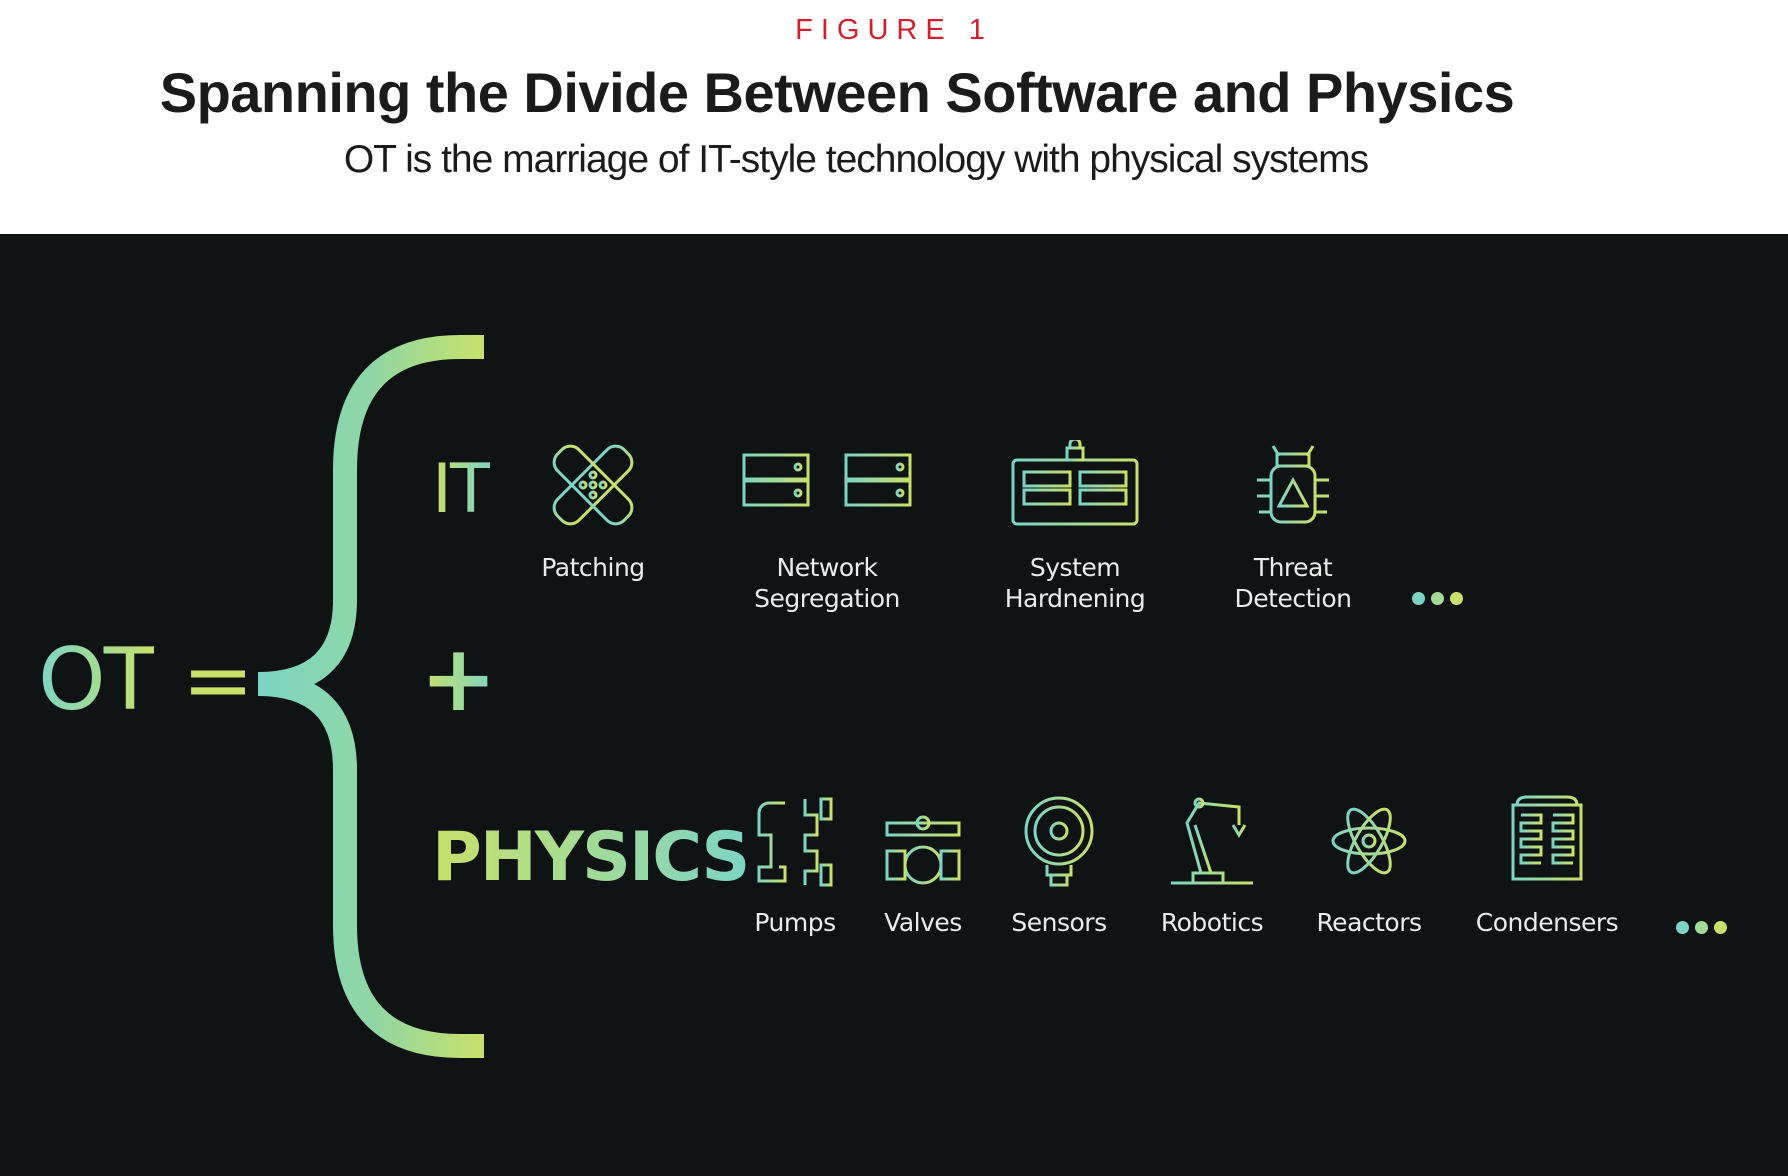 The height and width of the screenshot is (1176, 1788). I want to click on more-it-items-ellipsis, so click(1437, 598).